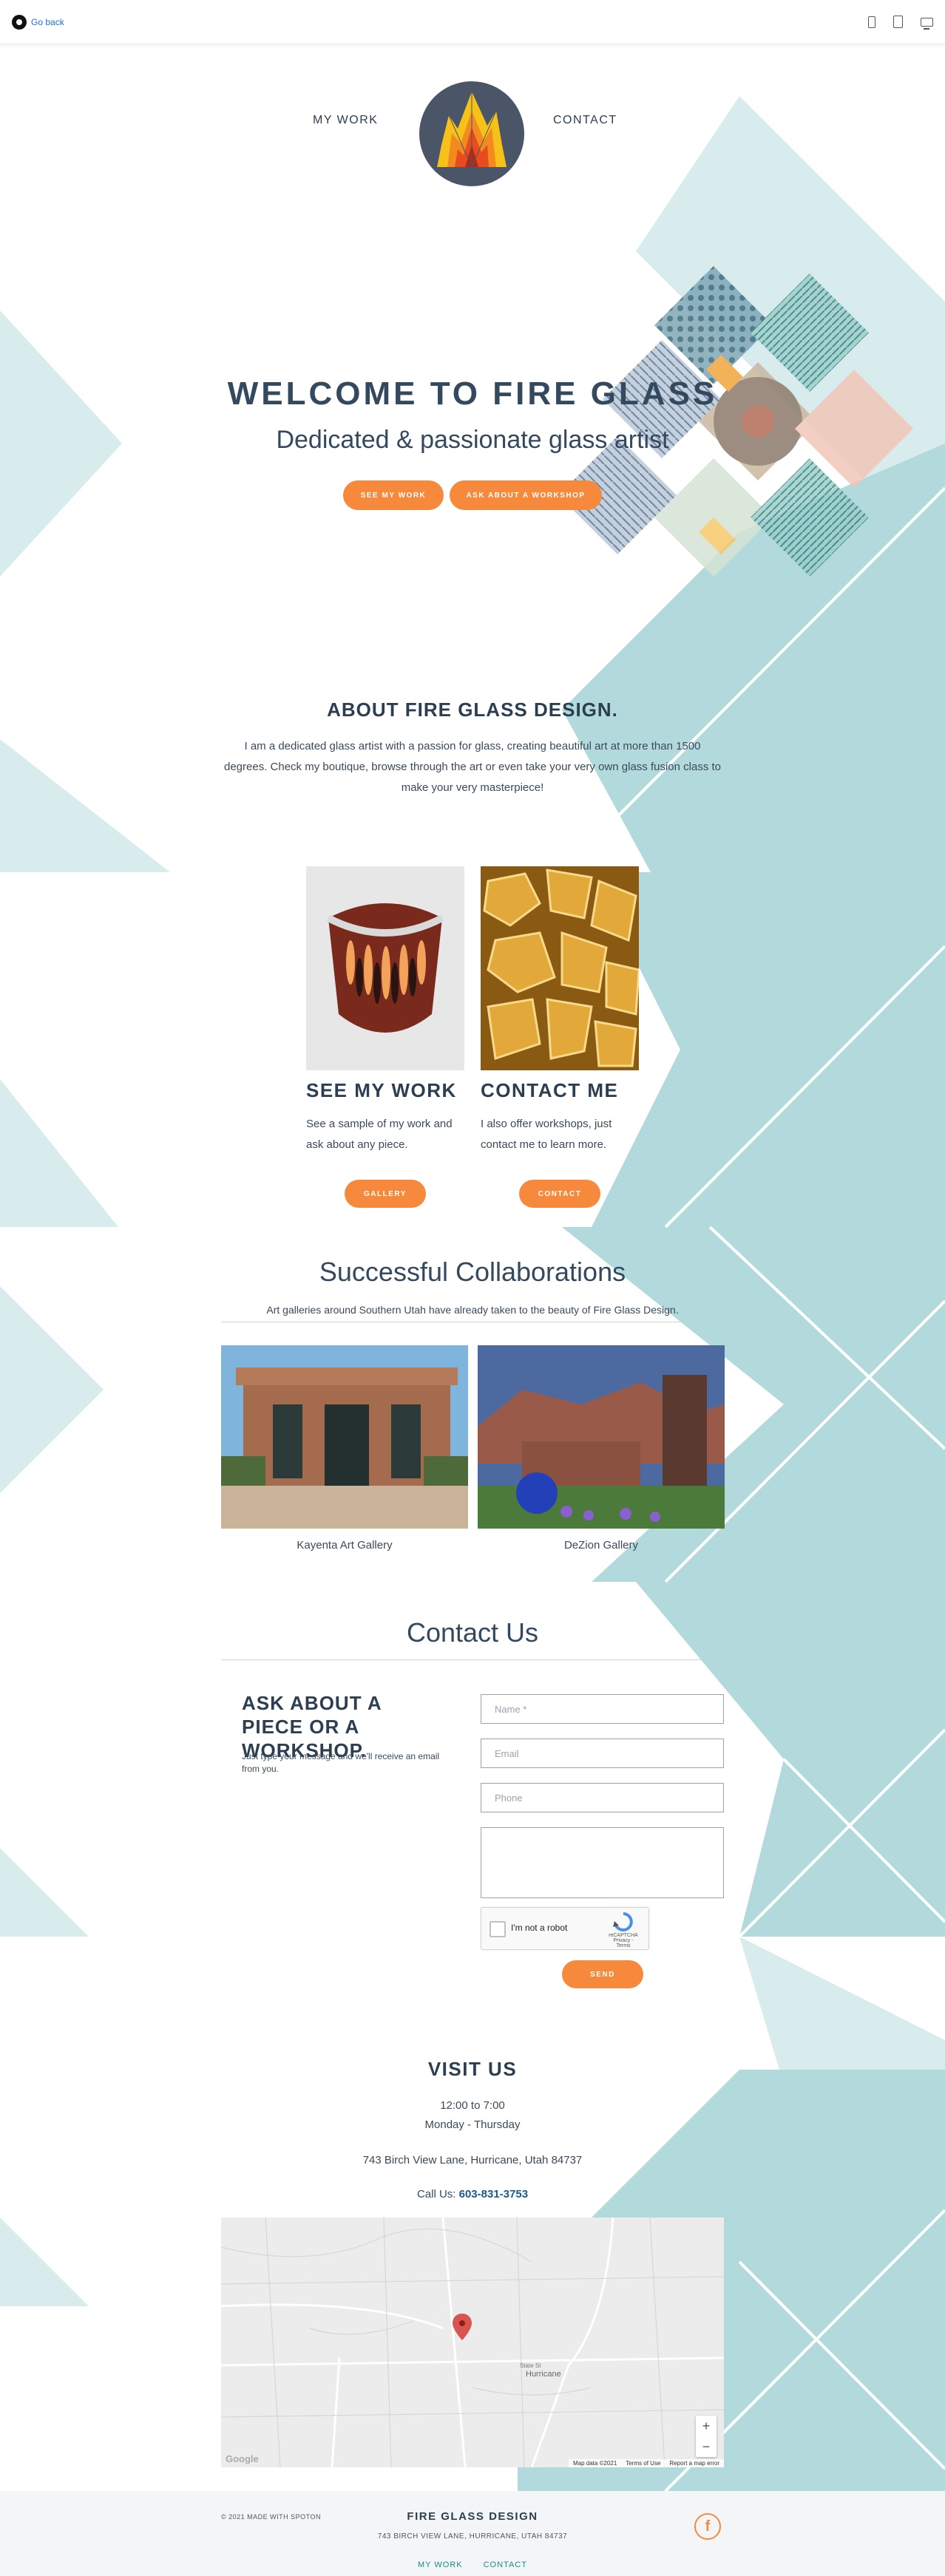  I want to click on nav-my-work: MY WORK, so click(346, 120).